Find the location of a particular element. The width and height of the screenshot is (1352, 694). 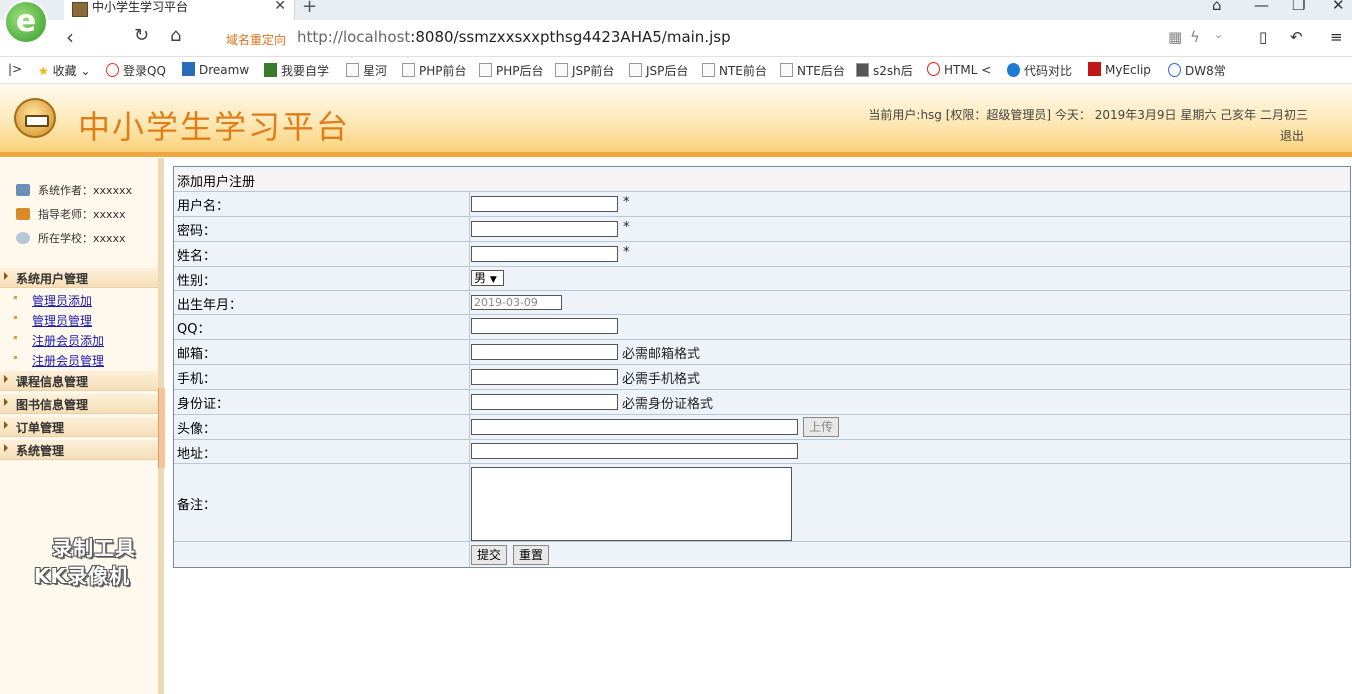

row-avatar: 头像： 上传 is located at coordinates (762, 427).